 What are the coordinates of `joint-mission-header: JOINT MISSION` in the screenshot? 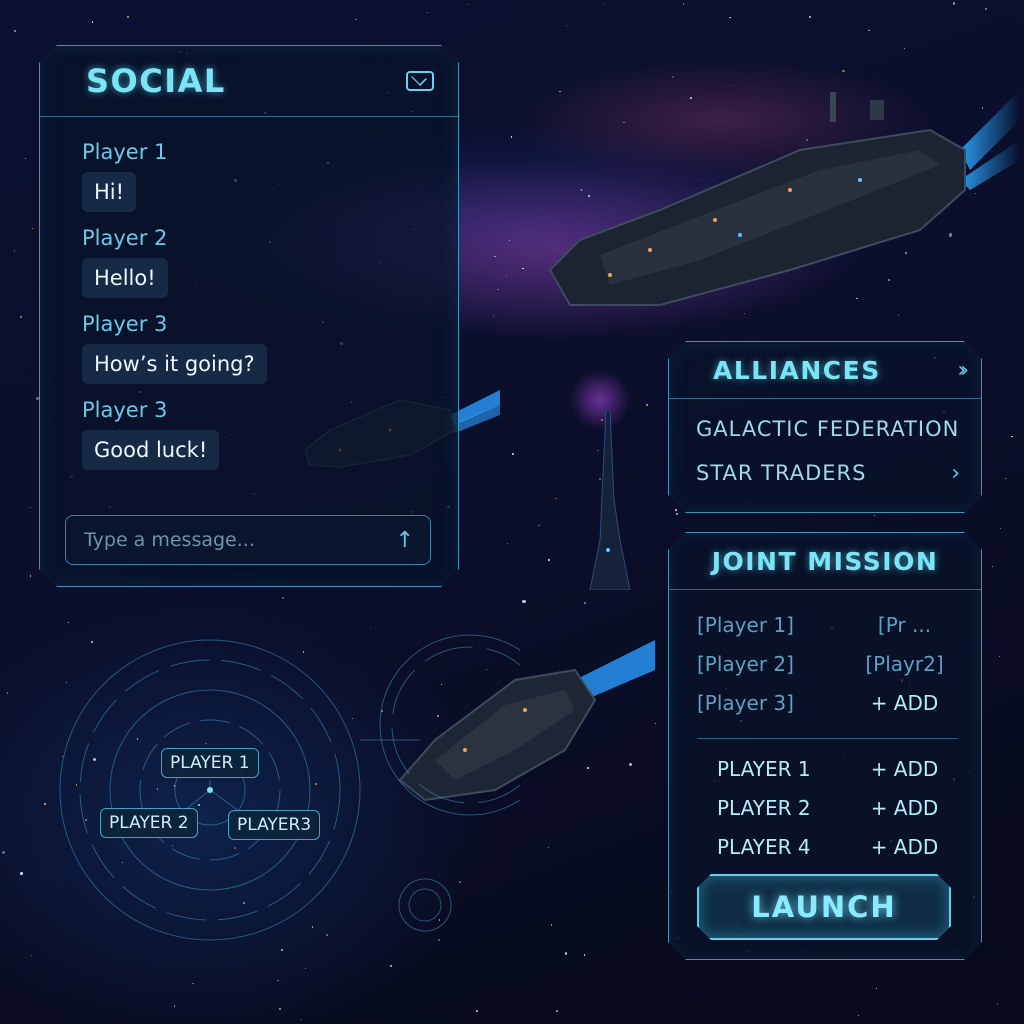 It's located at (825, 561).